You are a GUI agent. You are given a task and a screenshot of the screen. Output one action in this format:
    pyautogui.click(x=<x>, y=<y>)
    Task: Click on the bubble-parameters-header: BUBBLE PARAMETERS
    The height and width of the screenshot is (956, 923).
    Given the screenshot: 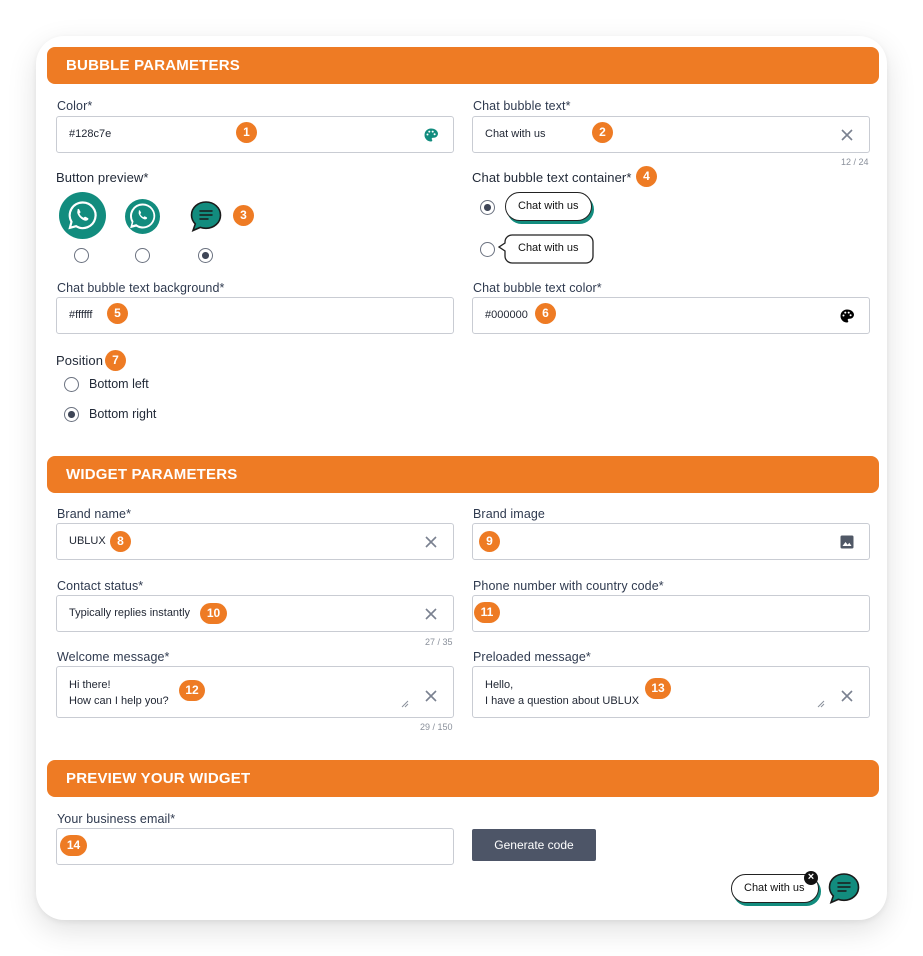 What is the action you would take?
    pyautogui.click(x=463, y=65)
    